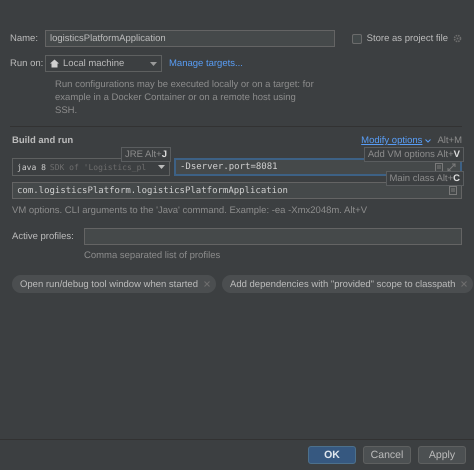 This screenshot has width=474, height=470. What do you see at coordinates (54, 63) in the screenshot?
I see `house-icon` at bounding box center [54, 63].